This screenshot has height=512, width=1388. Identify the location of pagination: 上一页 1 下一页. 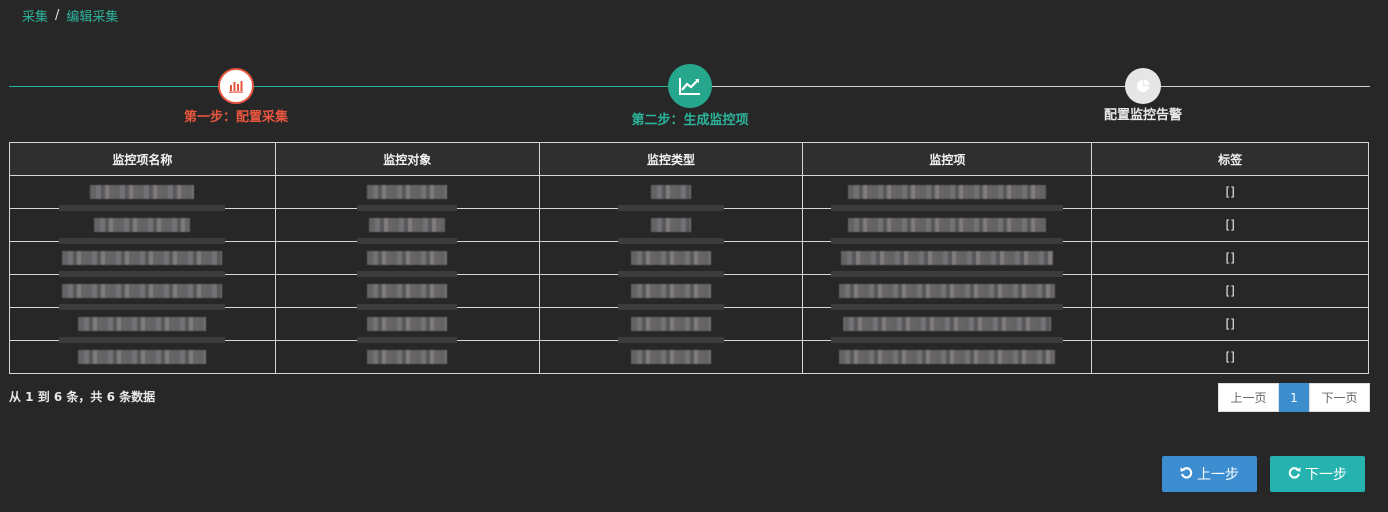
(1294, 397).